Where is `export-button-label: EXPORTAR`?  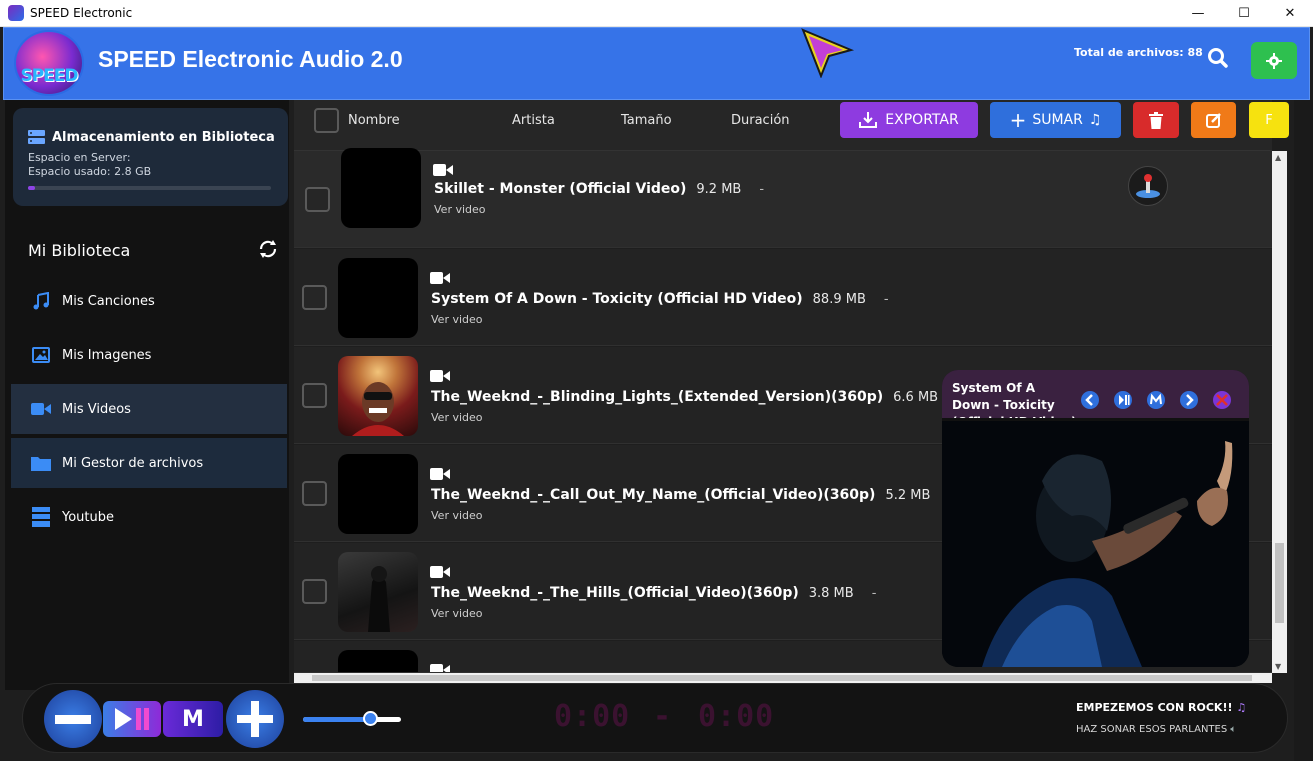
export-button-label: EXPORTAR is located at coordinates (922, 120).